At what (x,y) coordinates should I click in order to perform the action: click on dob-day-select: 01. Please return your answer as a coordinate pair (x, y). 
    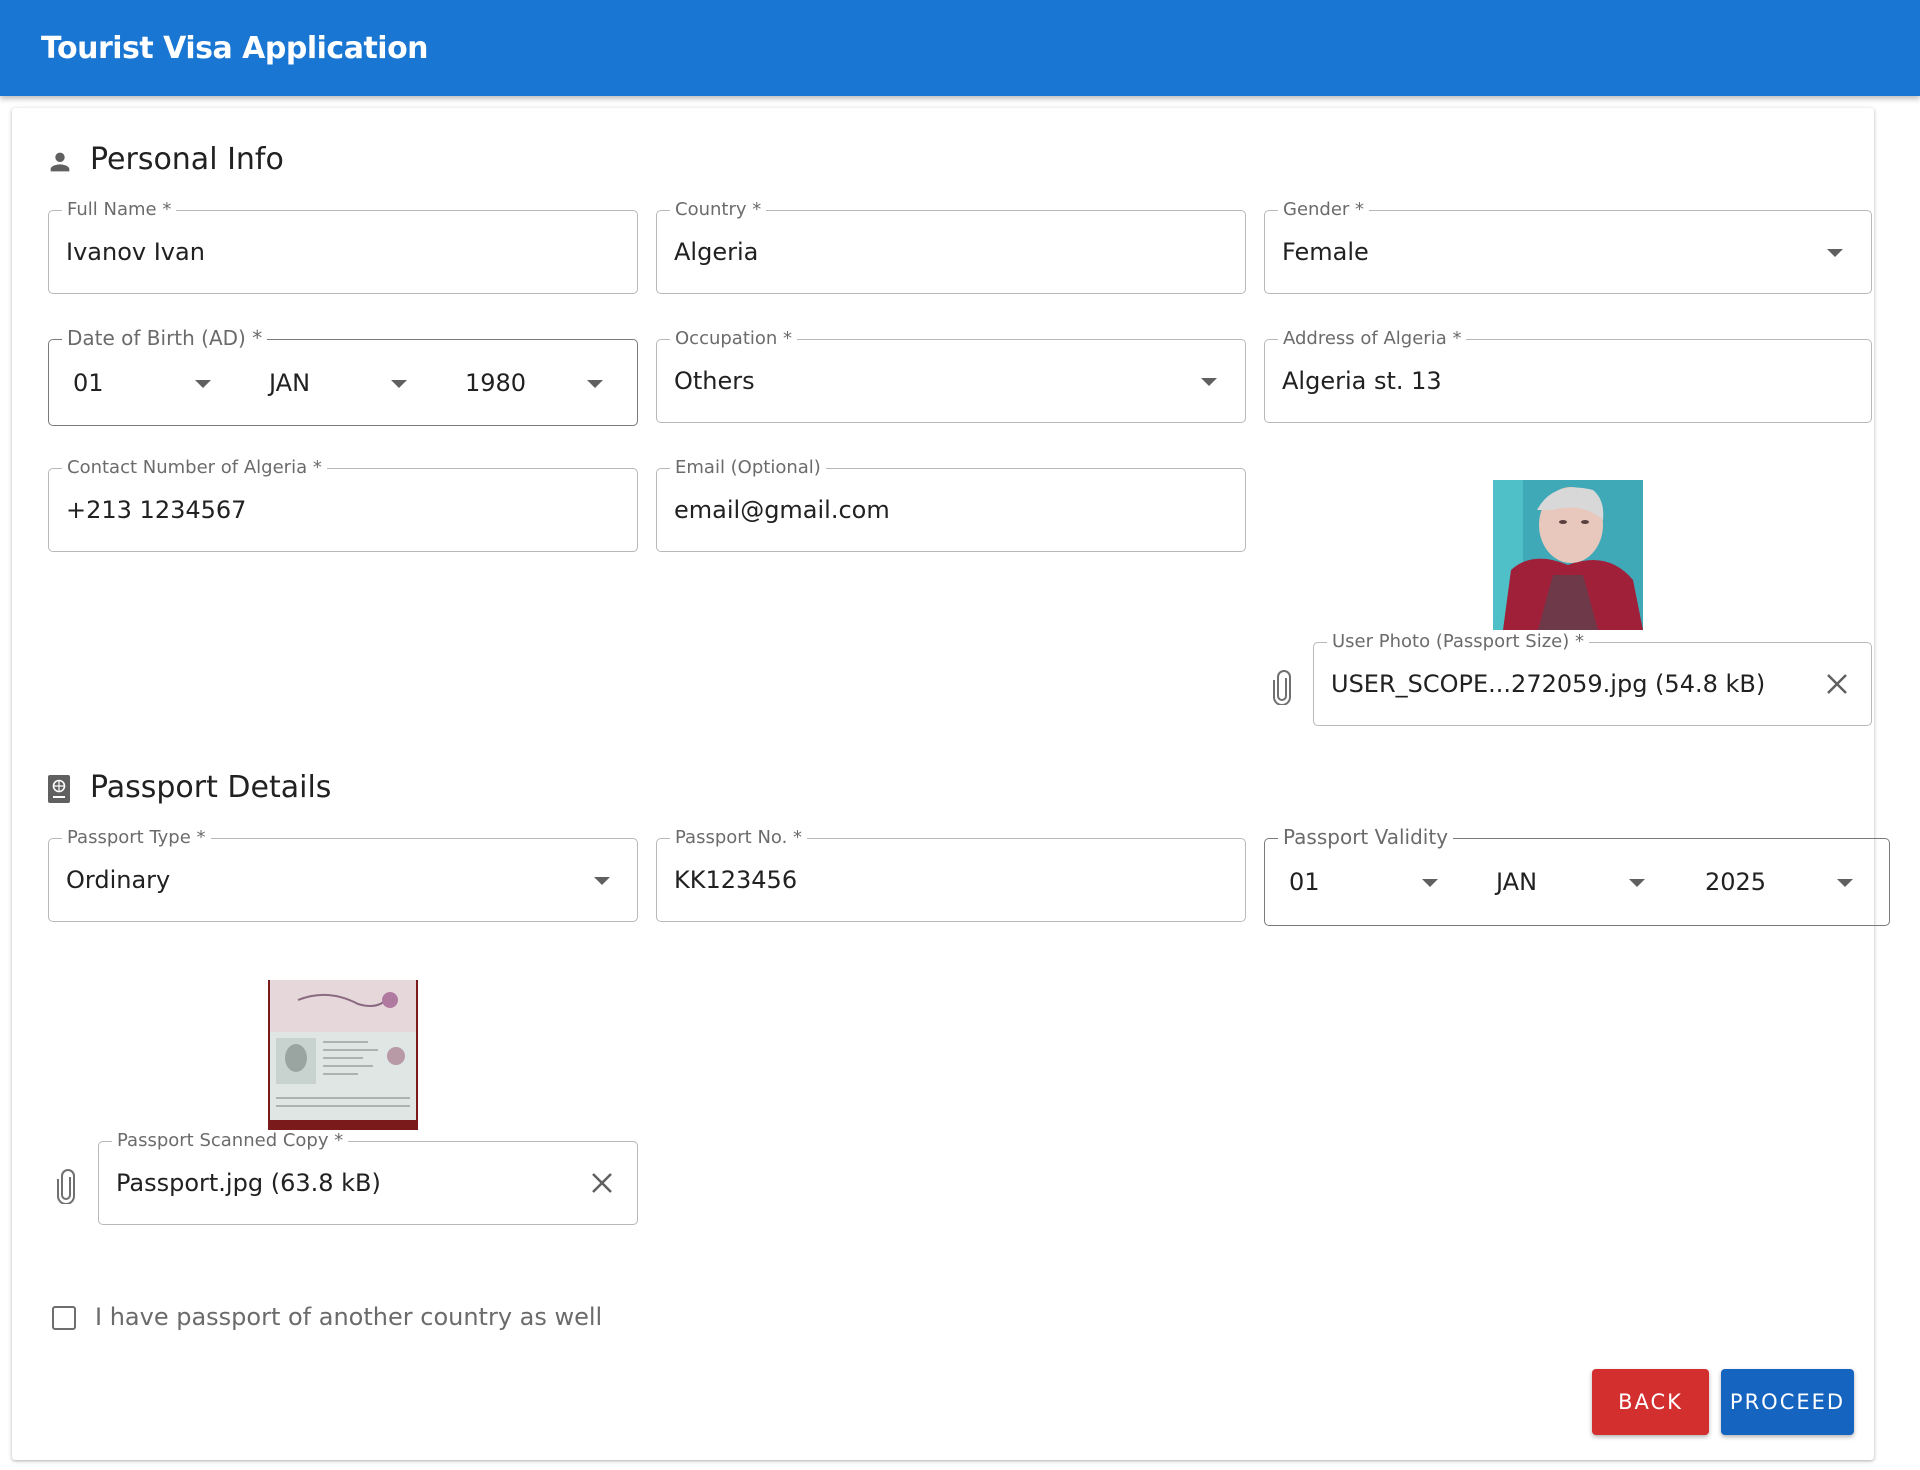
    Looking at the image, I should click on (88, 383).